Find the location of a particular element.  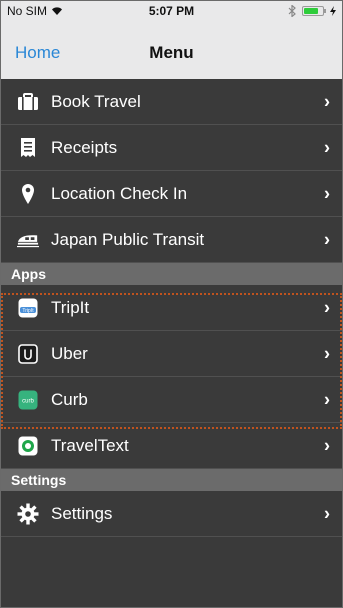

menu-item-book-travel: Book Travel › is located at coordinates (171, 102).